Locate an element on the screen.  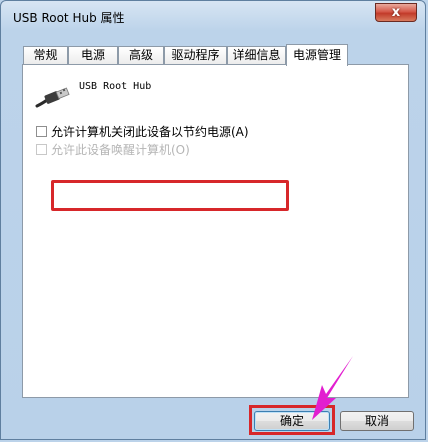
tab-advanced: 高级 is located at coordinates (141, 55).